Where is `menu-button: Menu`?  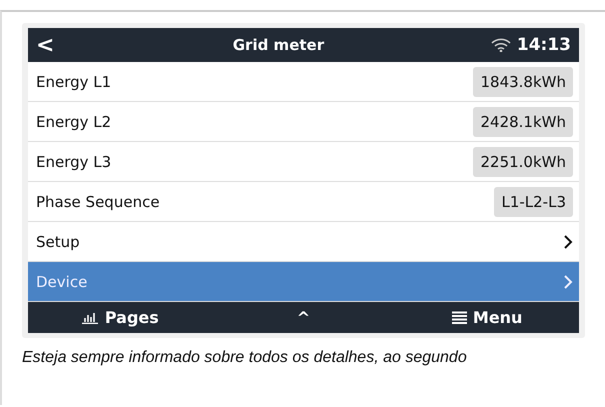
menu-button: Menu is located at coordinates (487, 317).